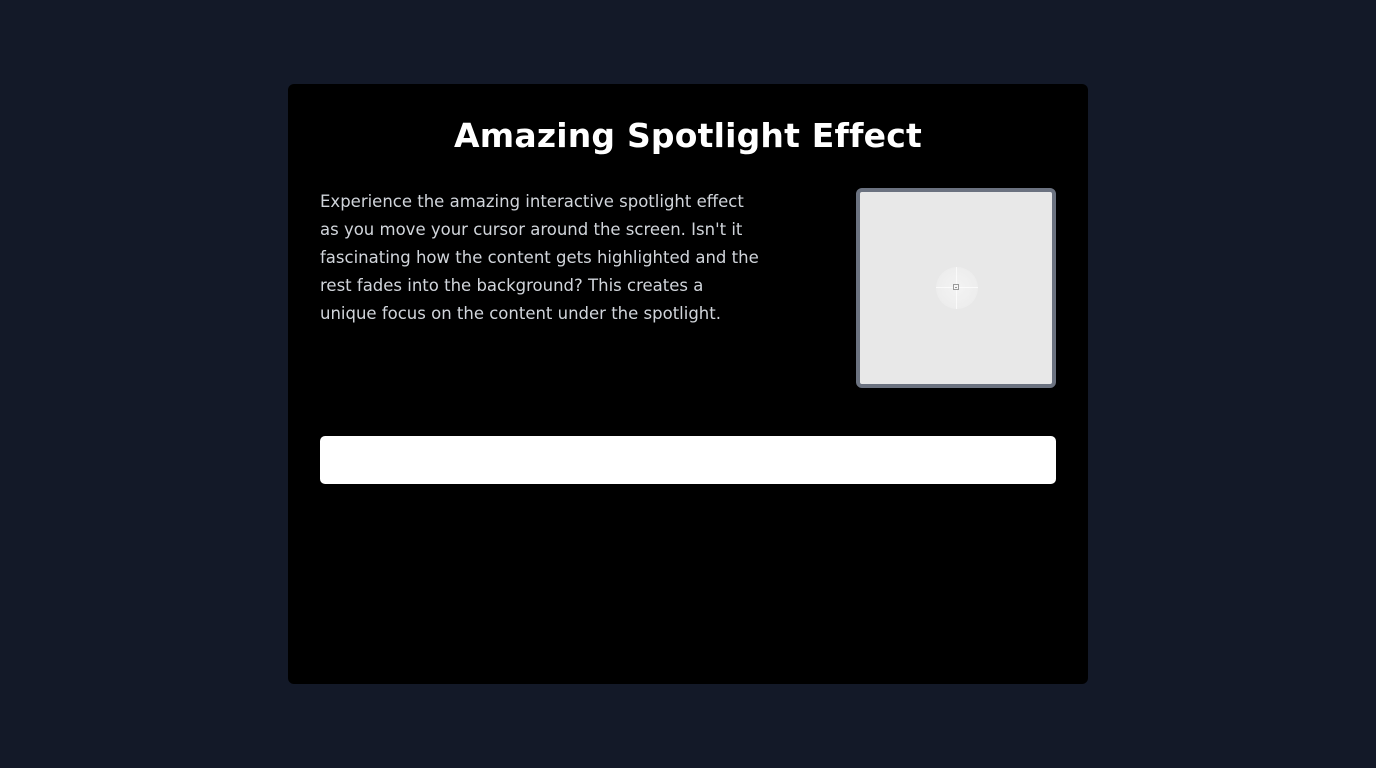 Image resolution: width=1376 pixels, height=768 pixels. What do you see at coordinates (688, 135) in the screenshot?
I see `page-title: Amazing Spotlight Effect` at bounding box center [688, 135].